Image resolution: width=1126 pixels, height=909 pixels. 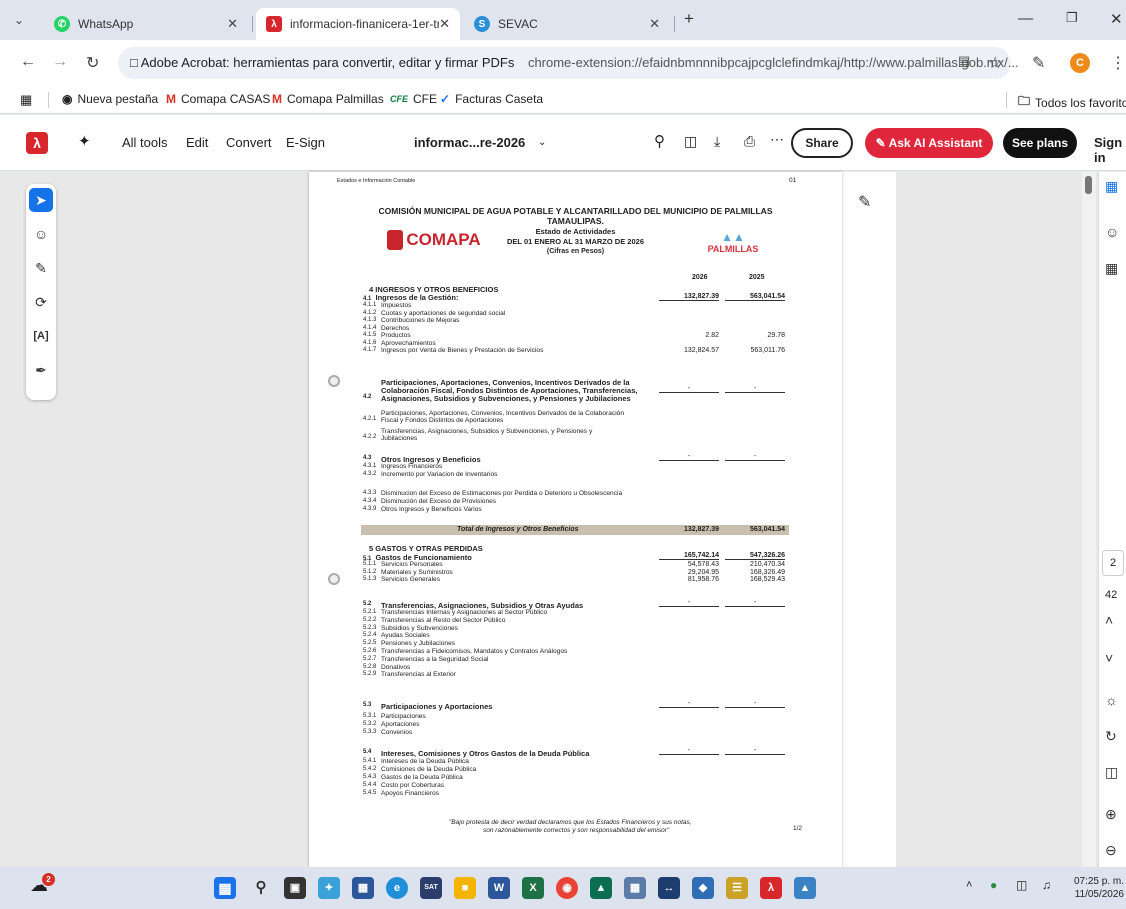 What do you see at coordinates (864, 202) in the screenshot?
I see `pencil-icon: ✎` at bounding box center [864, 202].